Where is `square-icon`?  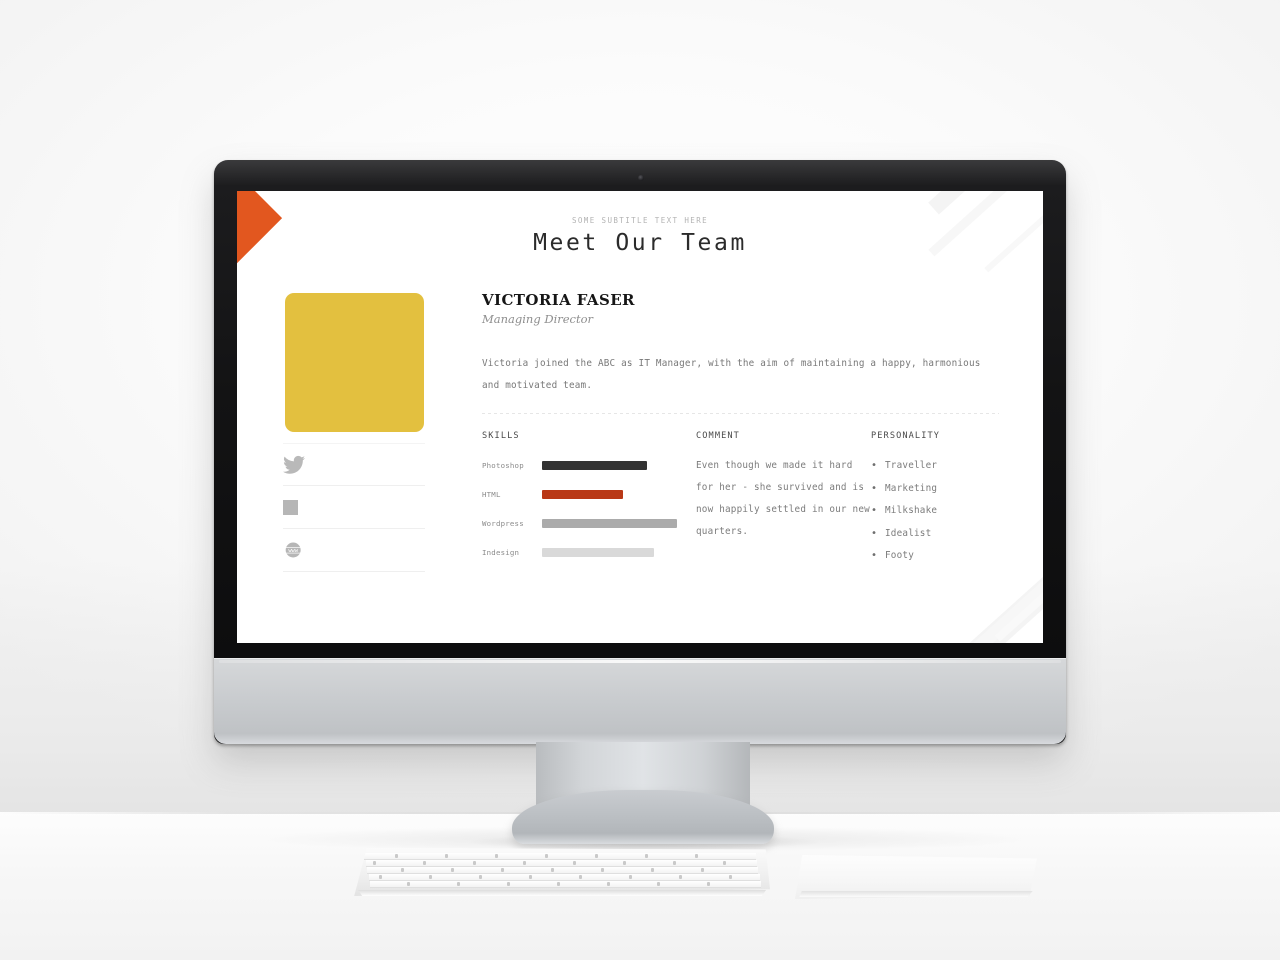 square-icon is located at coordinates (290, 507).